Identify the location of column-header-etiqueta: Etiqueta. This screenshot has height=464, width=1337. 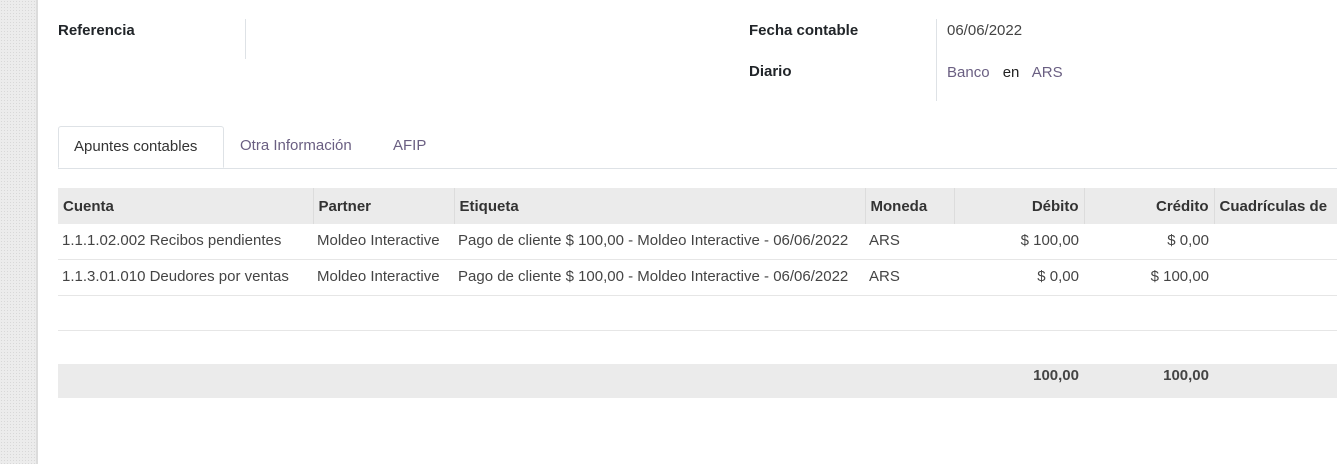
(660, 206).